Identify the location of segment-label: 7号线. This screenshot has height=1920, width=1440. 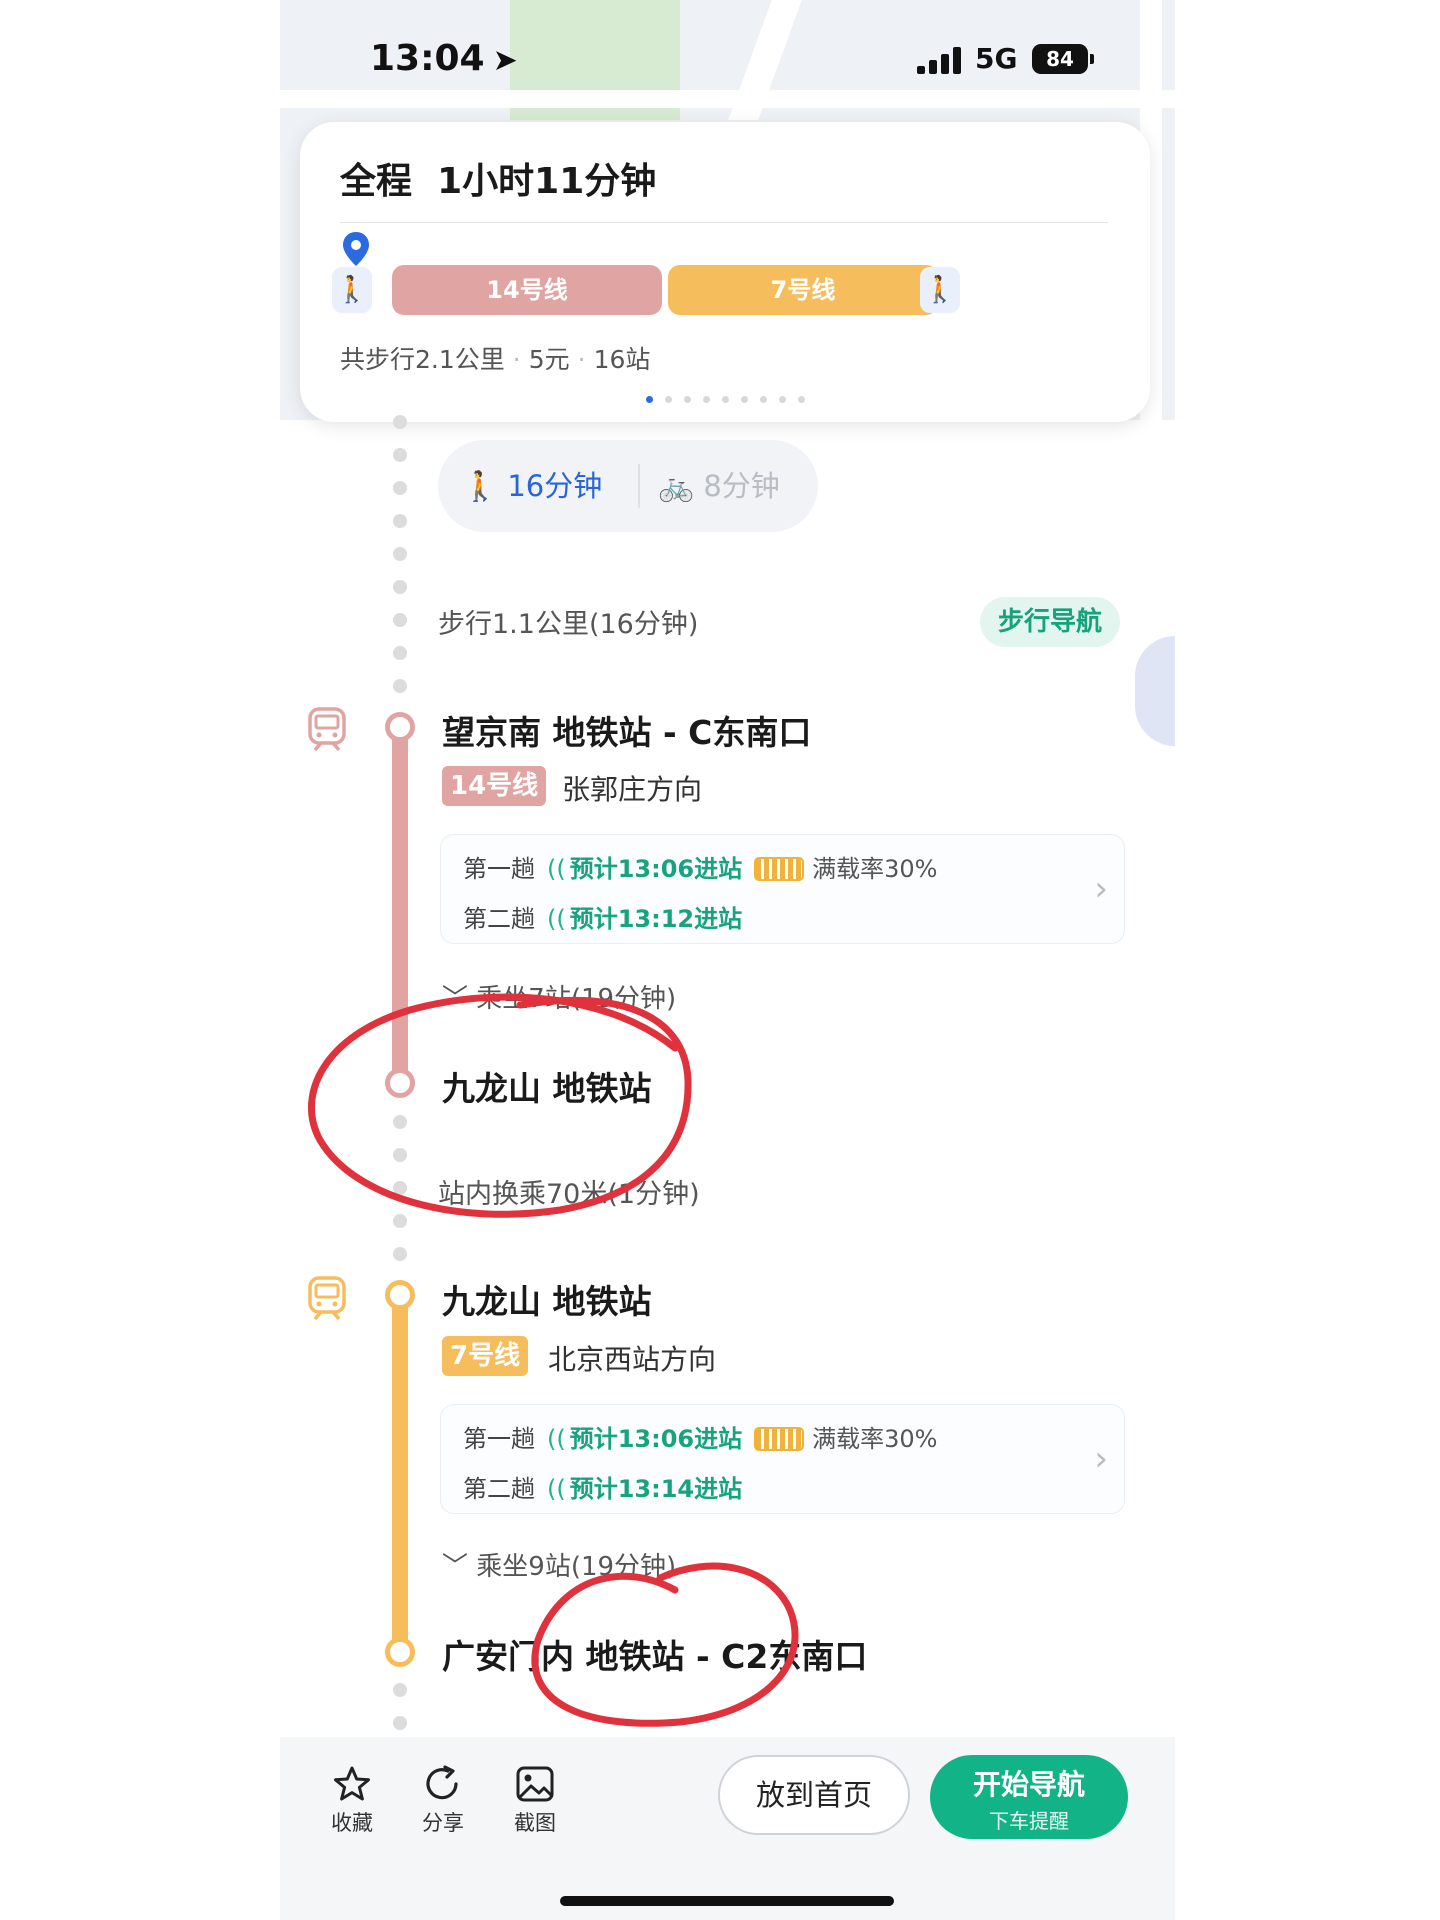
(803, 290).